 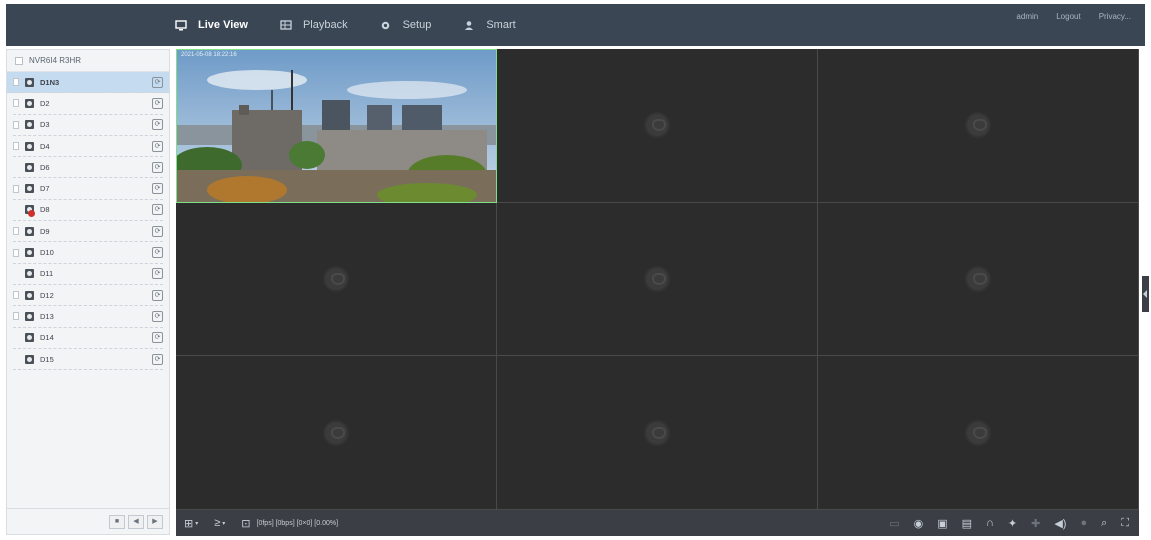 I want to click on expand-toggle, so click(x=19, y=60).